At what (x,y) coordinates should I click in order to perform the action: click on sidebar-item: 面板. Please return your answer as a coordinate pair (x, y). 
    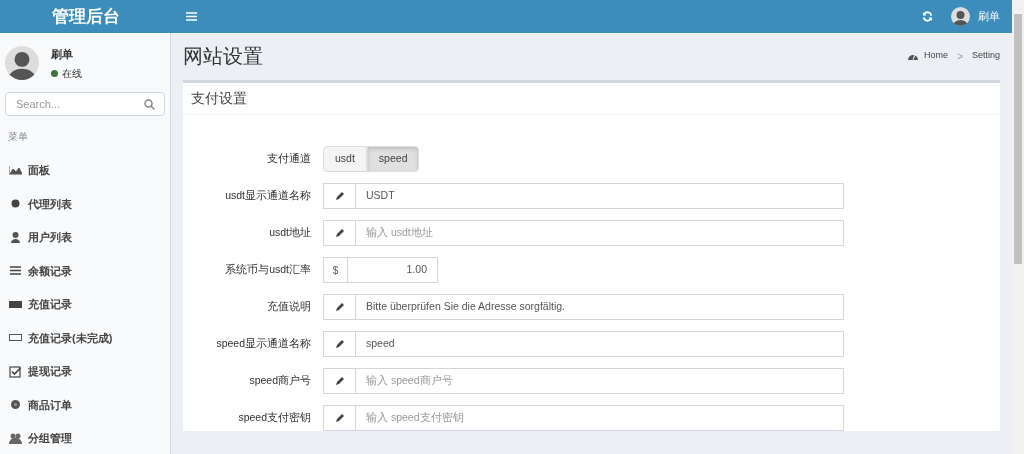
    Looking at the image, I should click on (85, 170).